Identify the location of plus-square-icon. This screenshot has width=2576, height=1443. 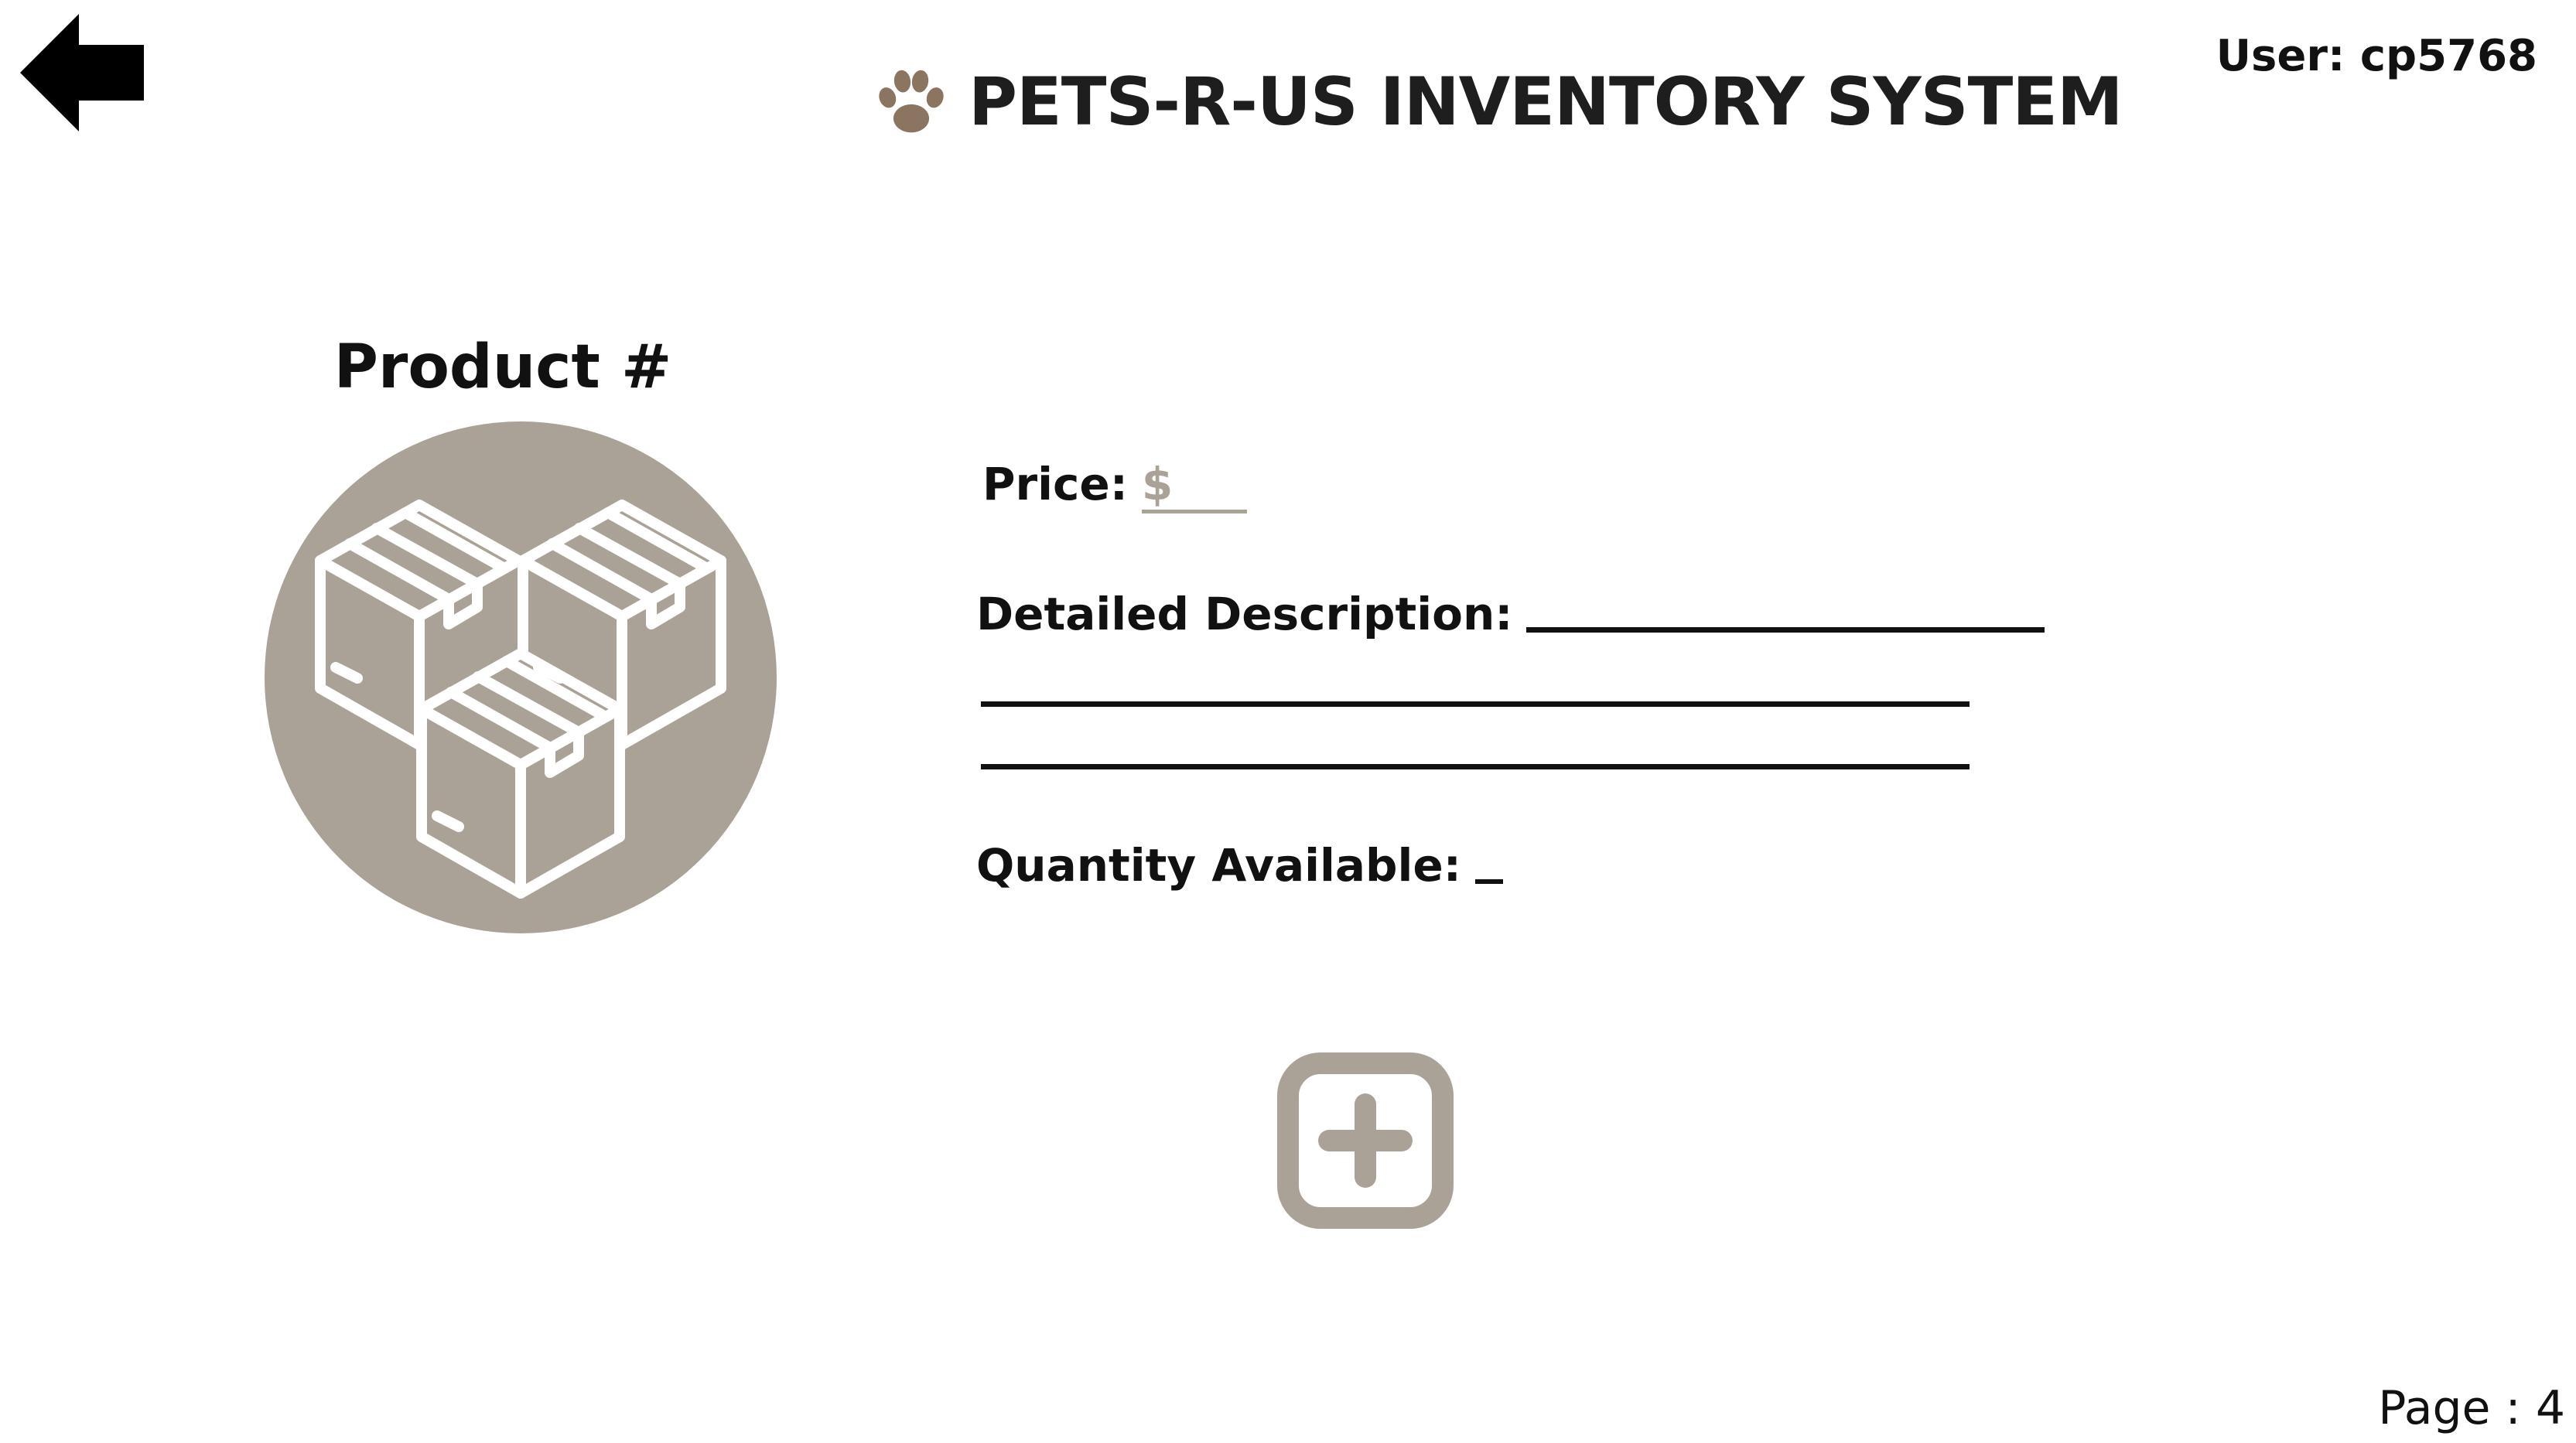
(1365, 1140).